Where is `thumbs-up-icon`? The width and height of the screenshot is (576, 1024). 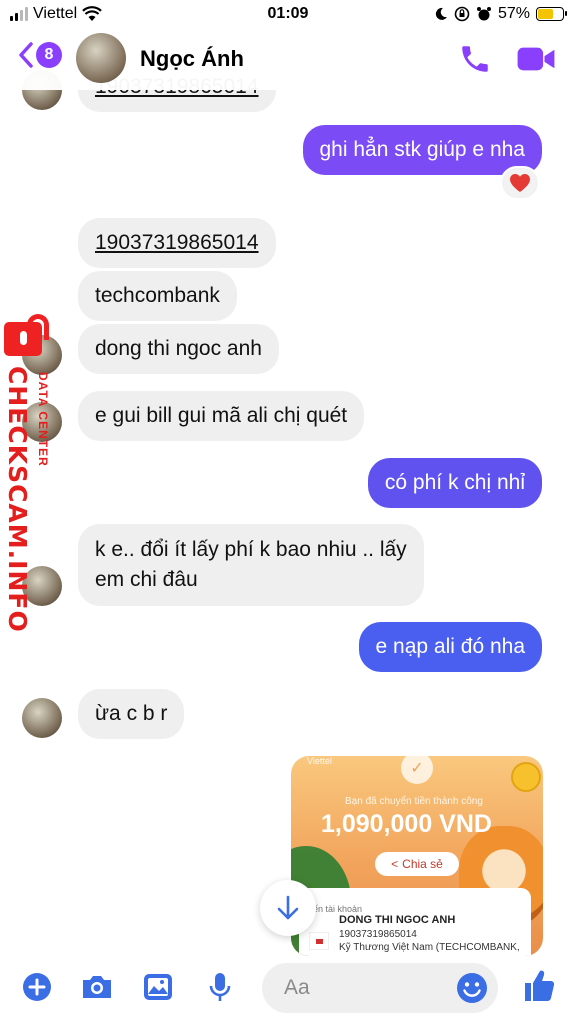
thumbs-up-icon is located at coordinates (539, 986).